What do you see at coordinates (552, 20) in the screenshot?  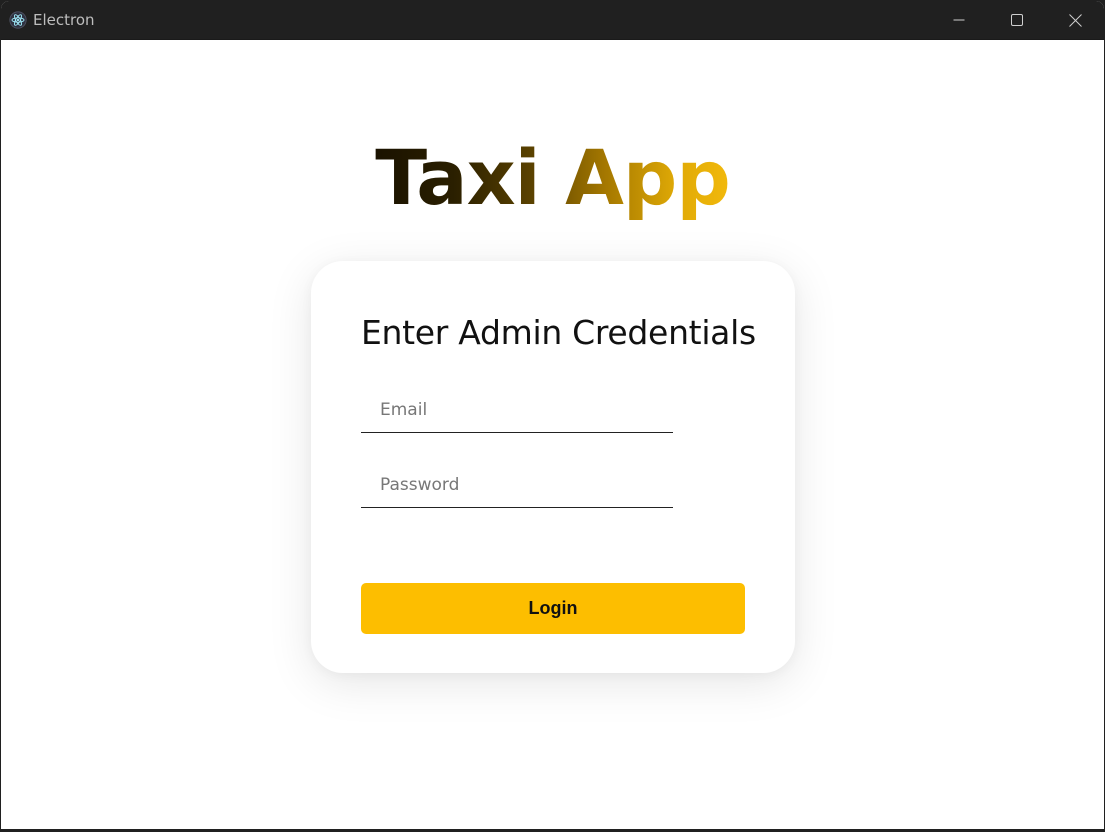 I see `title-bar: Electron` at bounding box center [552, 20].